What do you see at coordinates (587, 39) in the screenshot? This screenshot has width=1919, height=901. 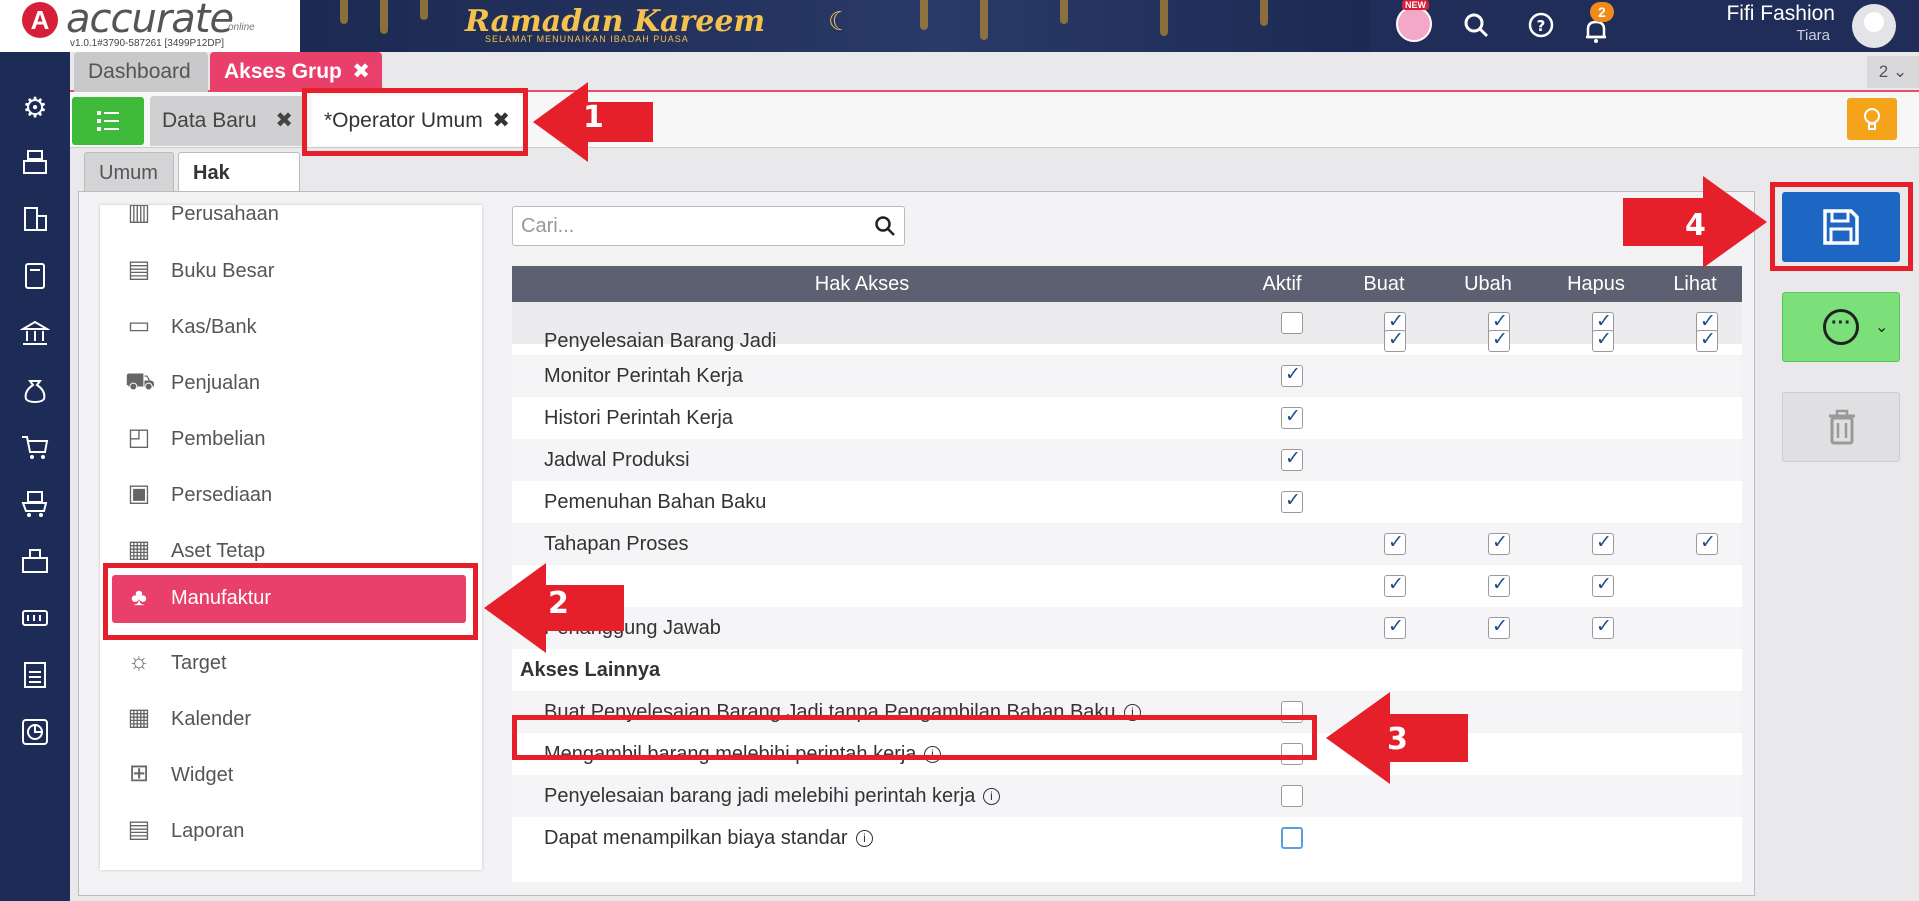 I see `banner-subtitle: SELAMAT MENUNAIKAN IBADAH PUASA` at bounding box center [587, 39].